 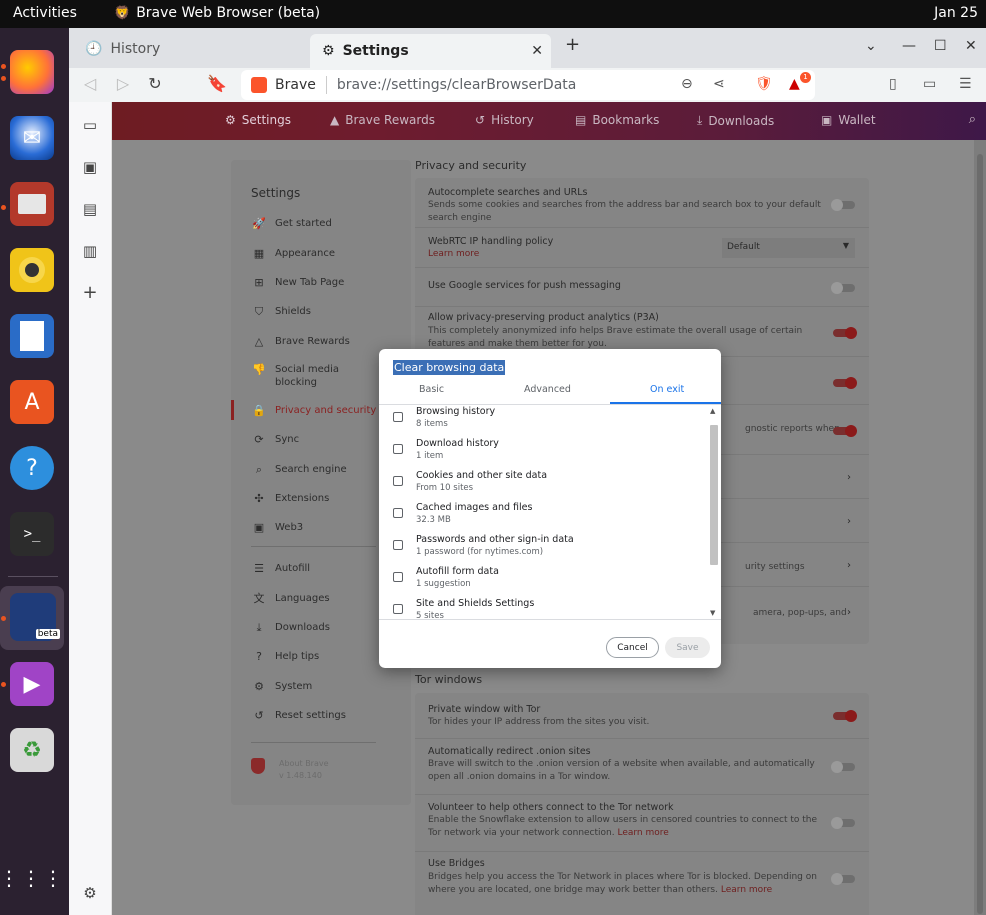 What do you see at coordinates (331, 686) in the screenshot?
I see `menu-system: ⚙ System` at bounding box center [331, 686].